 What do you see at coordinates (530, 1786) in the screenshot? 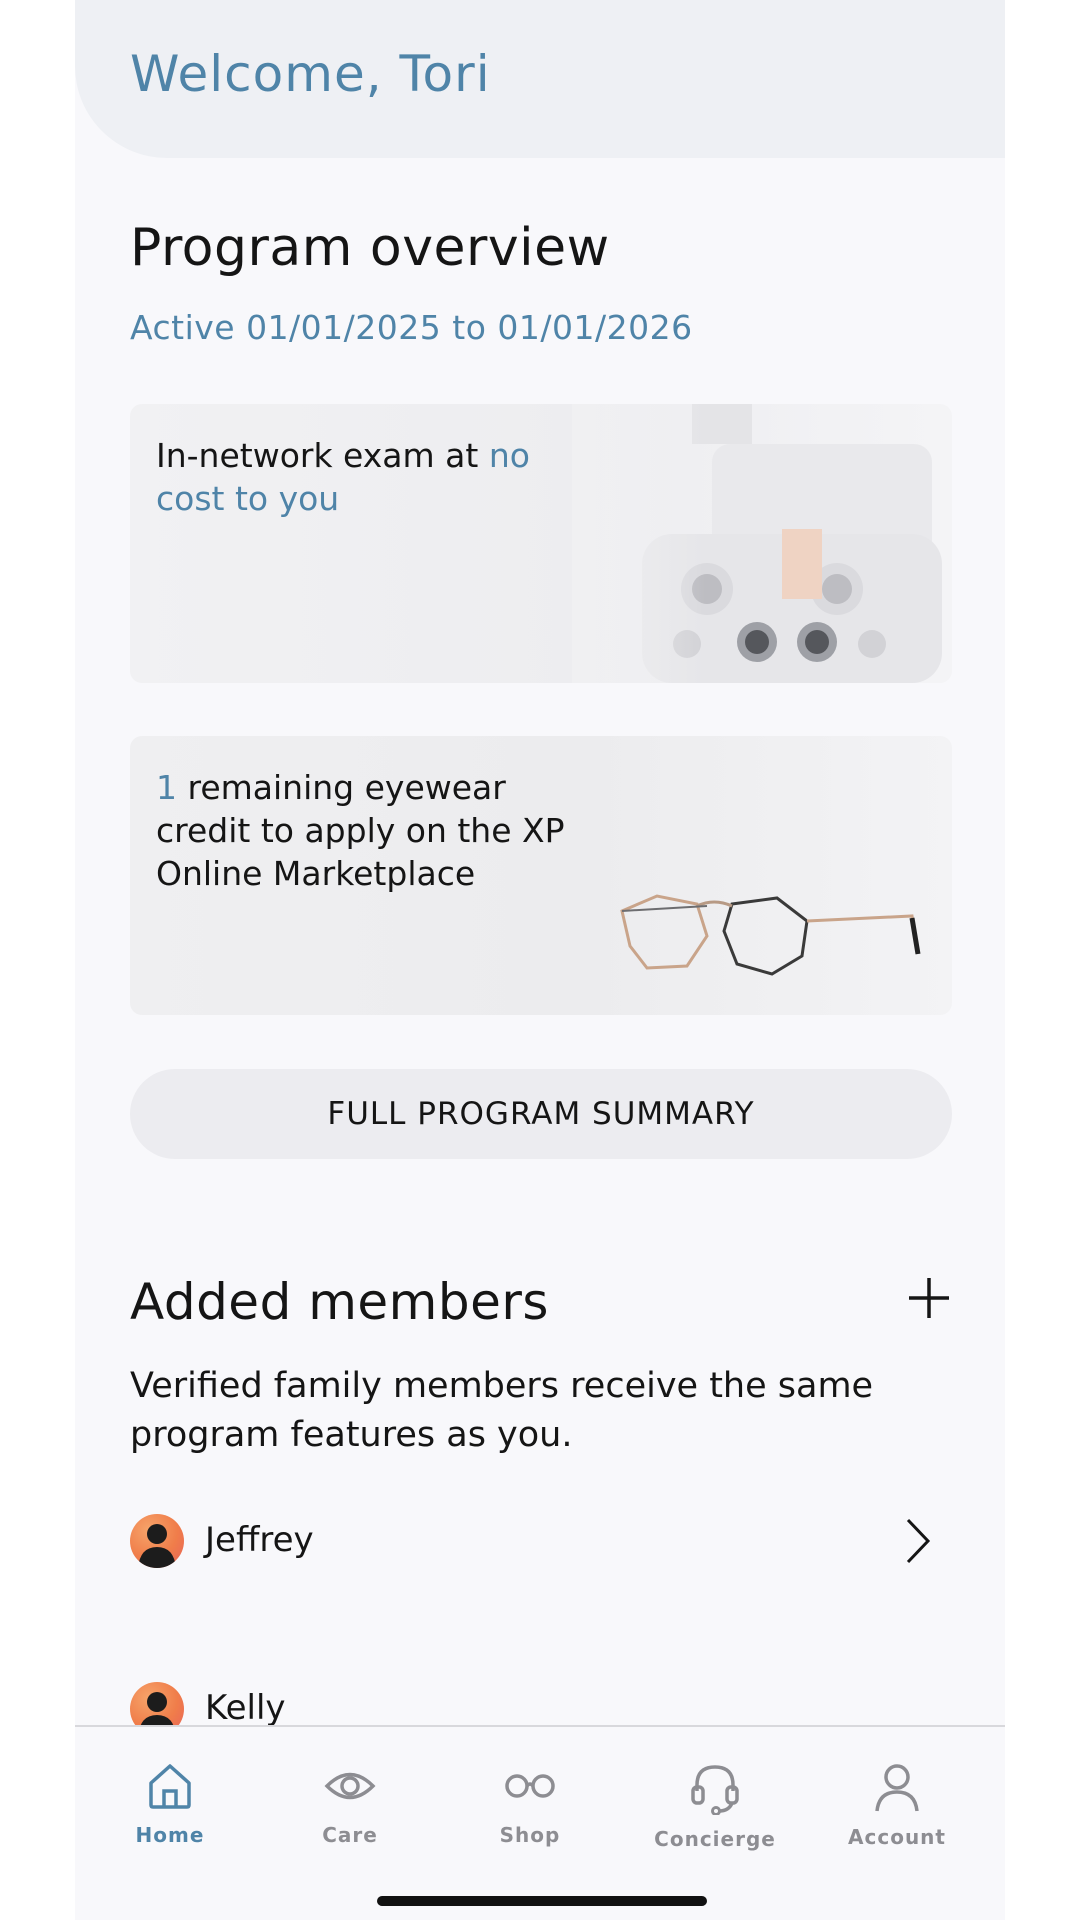
I see `glasses-icon` at bounding box center [530, 1786].